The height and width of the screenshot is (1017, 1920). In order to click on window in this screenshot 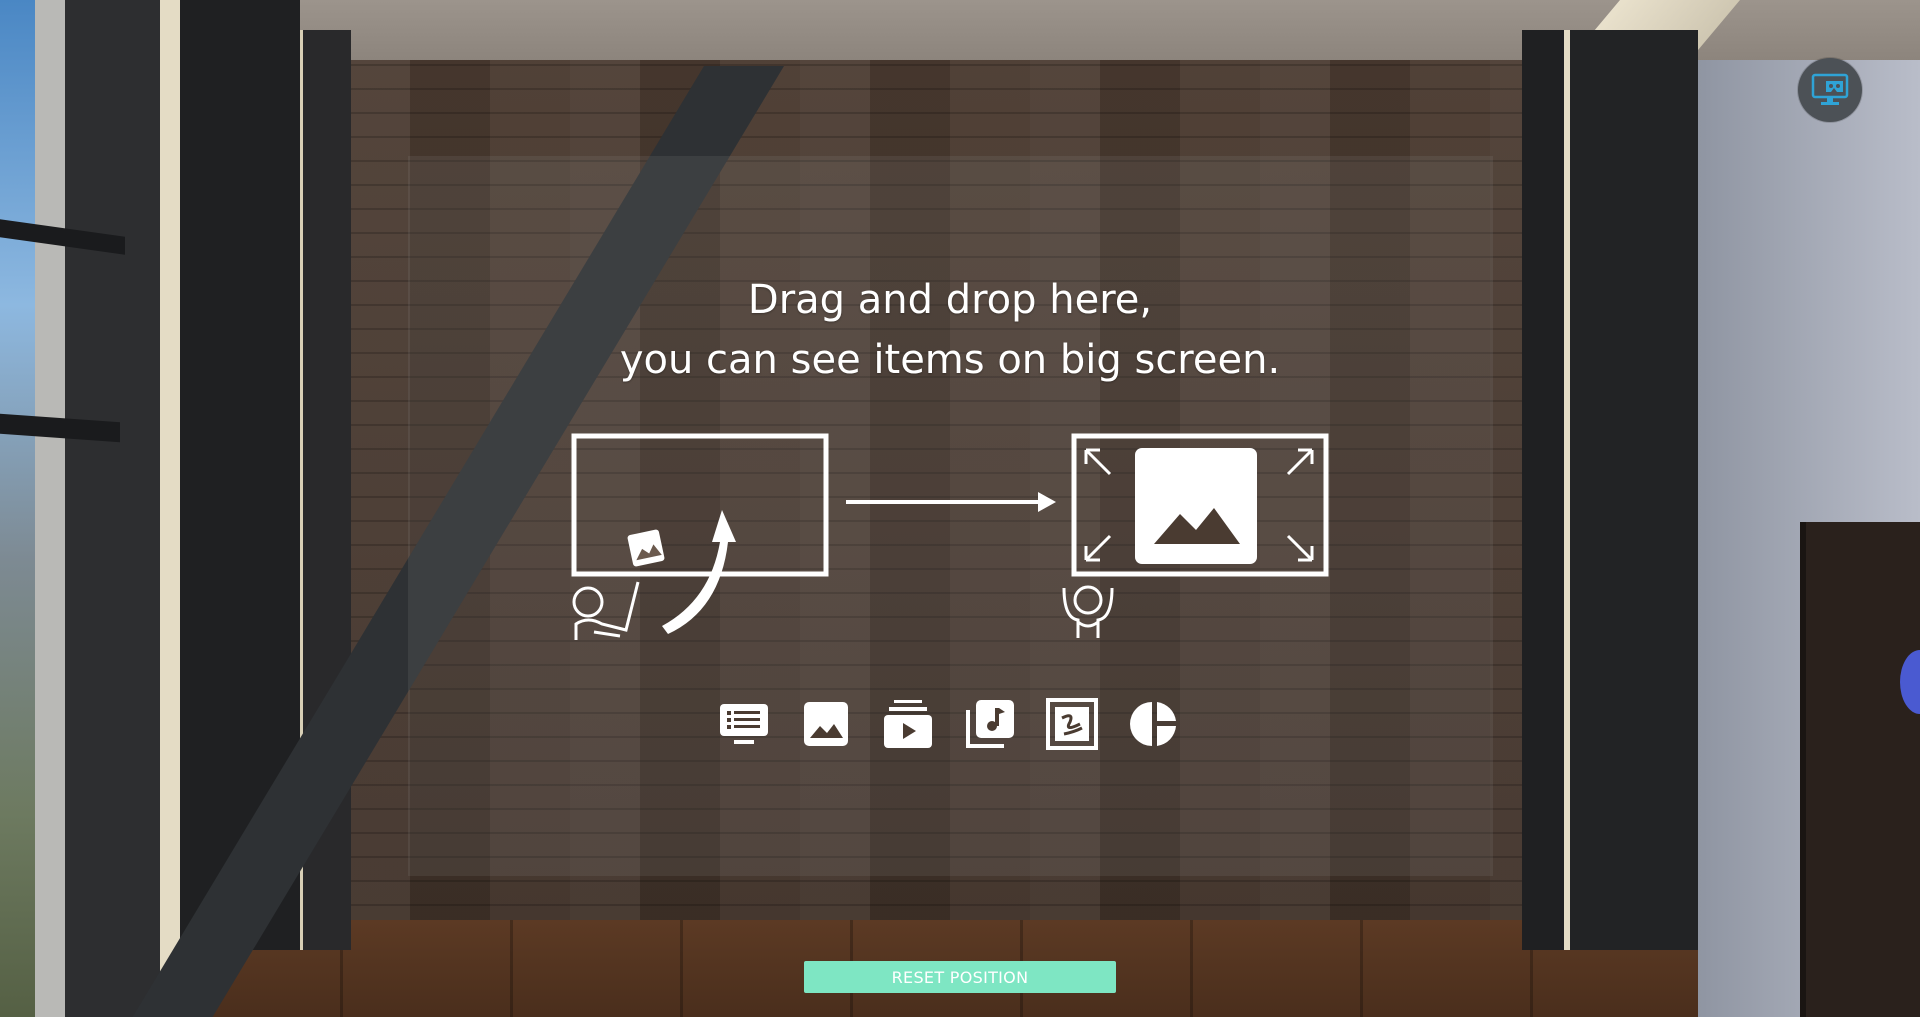, I will do `click(20, 508)`.